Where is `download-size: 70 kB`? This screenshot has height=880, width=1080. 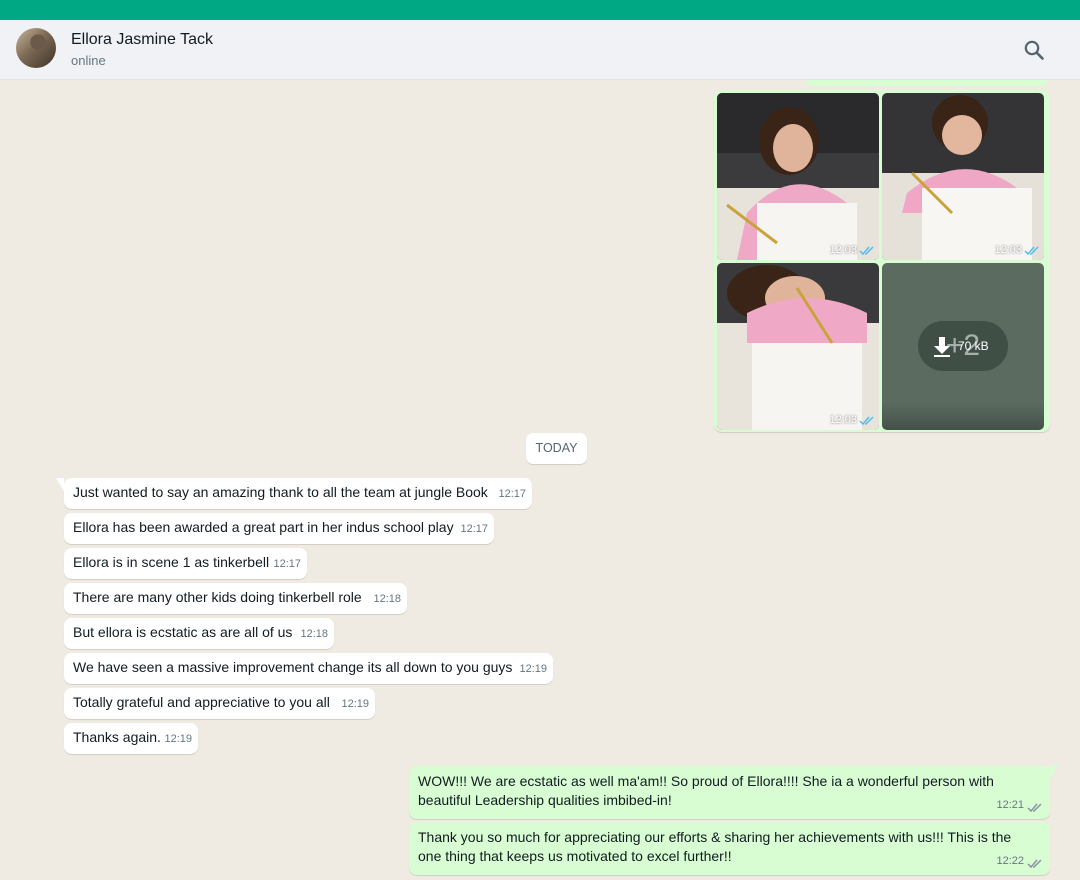 download-size: 70 kB is located at coordinates (973, 346).